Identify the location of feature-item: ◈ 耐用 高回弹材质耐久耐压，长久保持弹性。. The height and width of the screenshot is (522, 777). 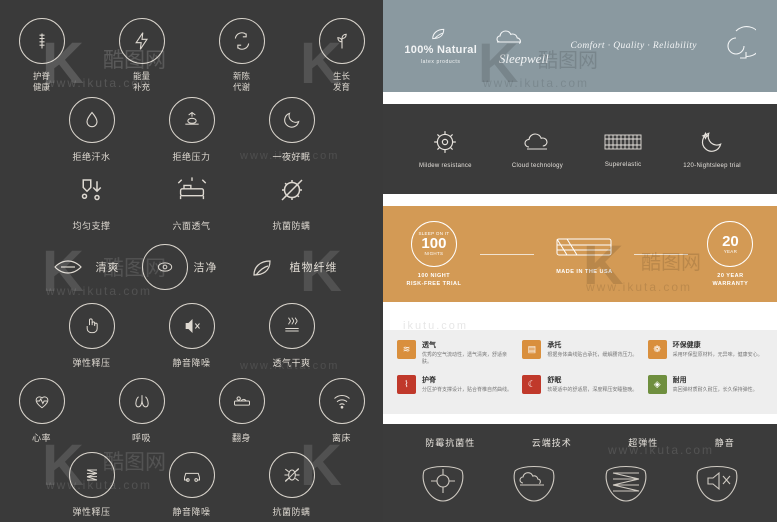
(705, 389).